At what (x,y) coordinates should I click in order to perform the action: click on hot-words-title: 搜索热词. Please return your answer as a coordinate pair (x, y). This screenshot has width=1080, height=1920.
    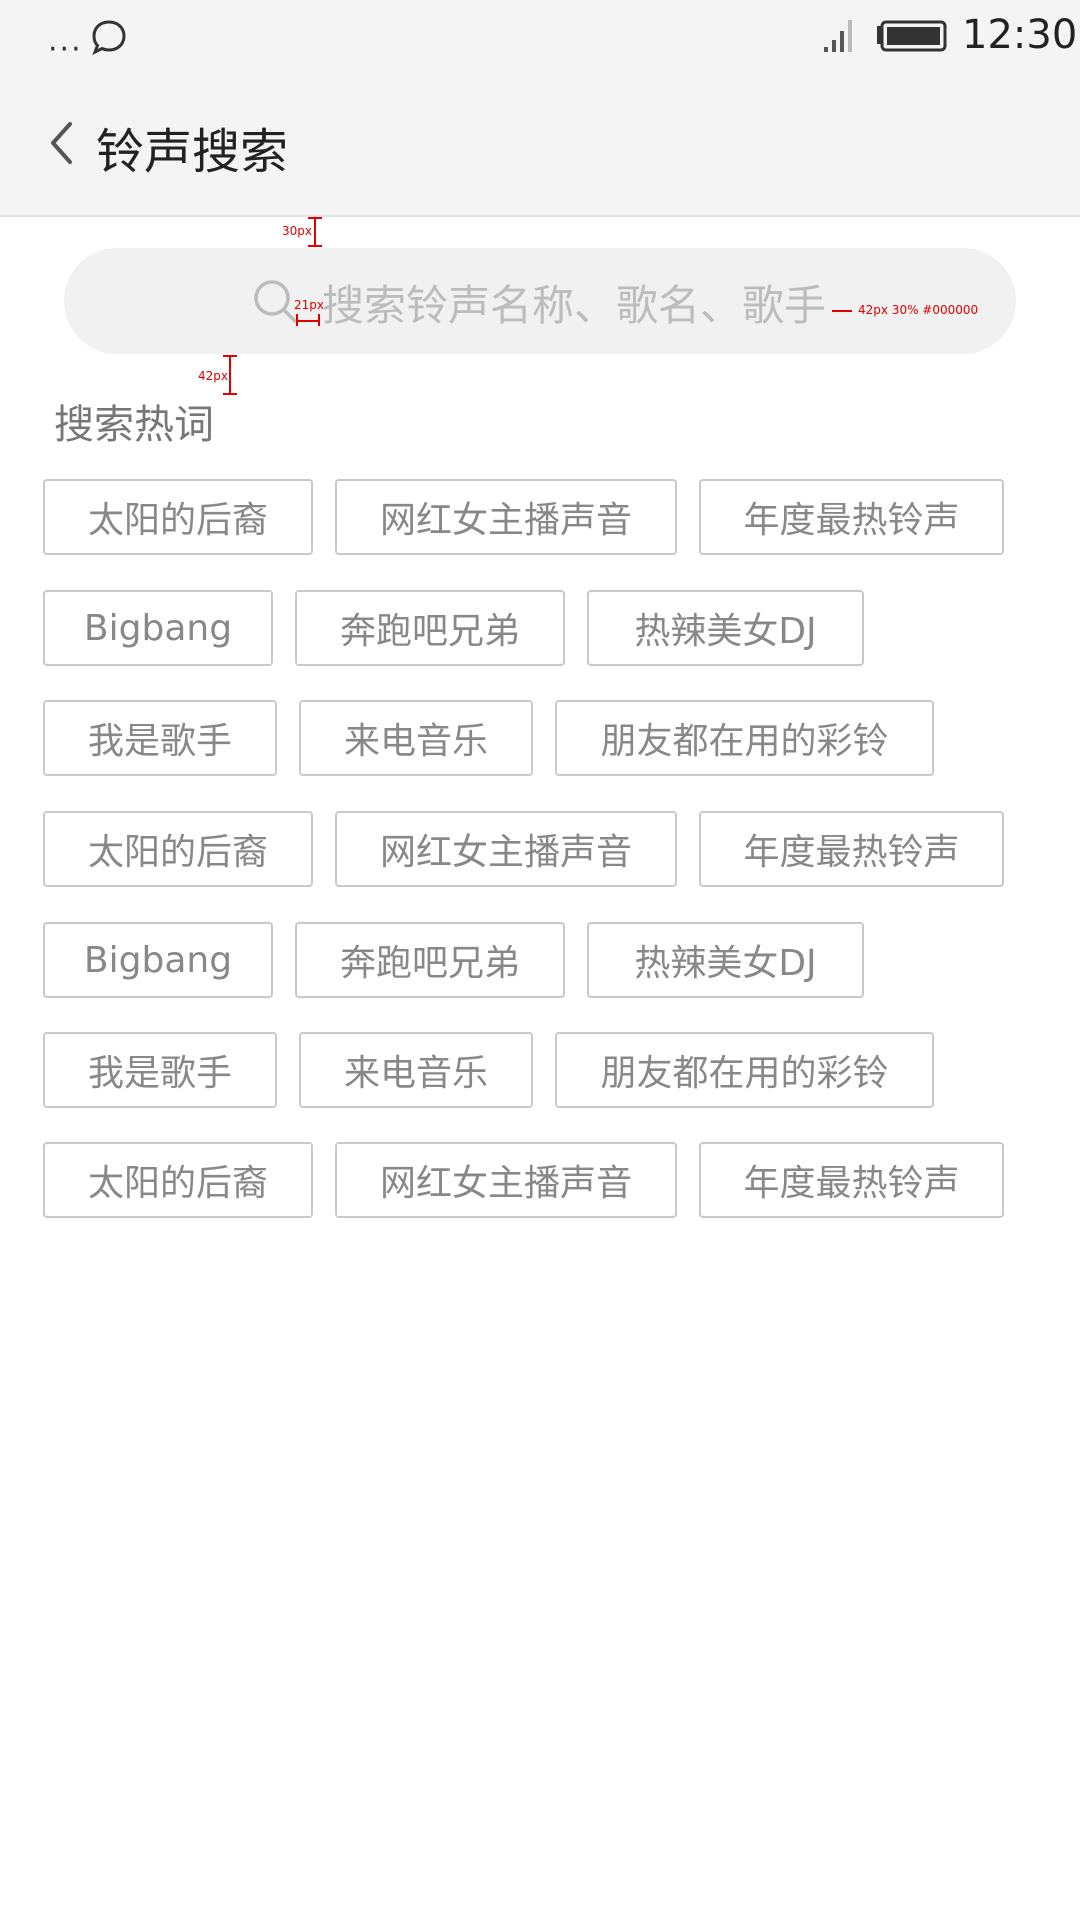
    Looking at the image, I should click on (134, 425).